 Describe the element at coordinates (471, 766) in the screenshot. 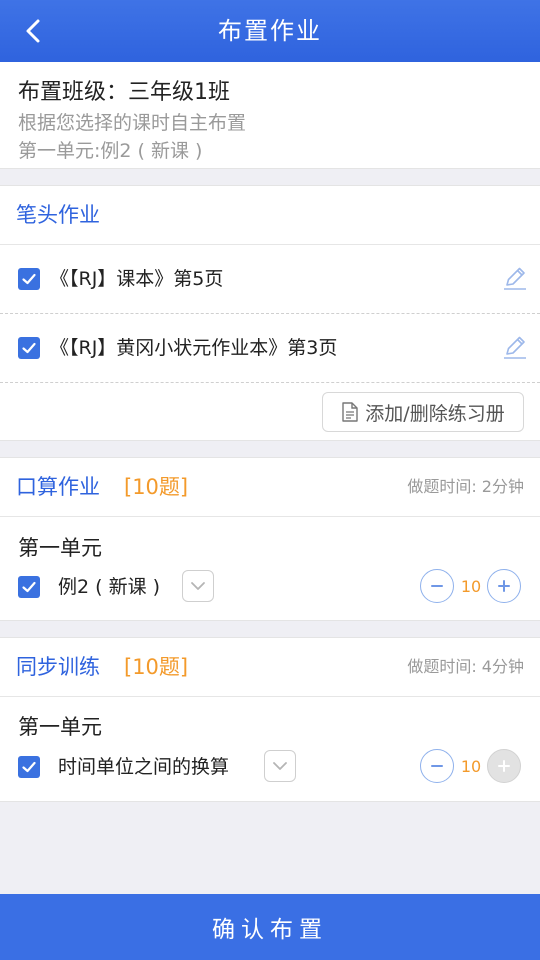

I see `sync-quantity: 10` at that location.